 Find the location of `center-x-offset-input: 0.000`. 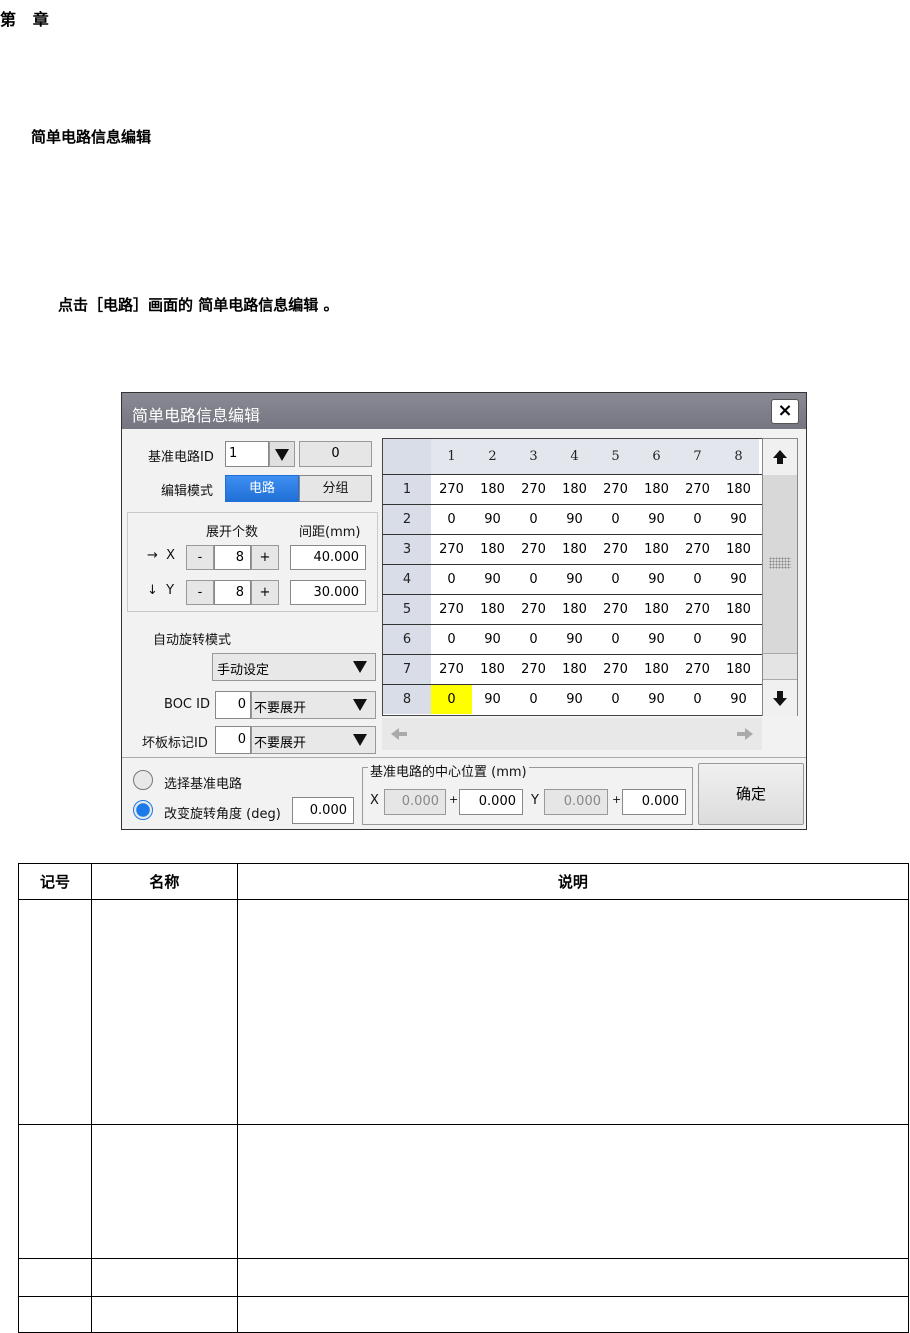

center-x-offset-input: 0.000 is located at coordinates (491, 802).